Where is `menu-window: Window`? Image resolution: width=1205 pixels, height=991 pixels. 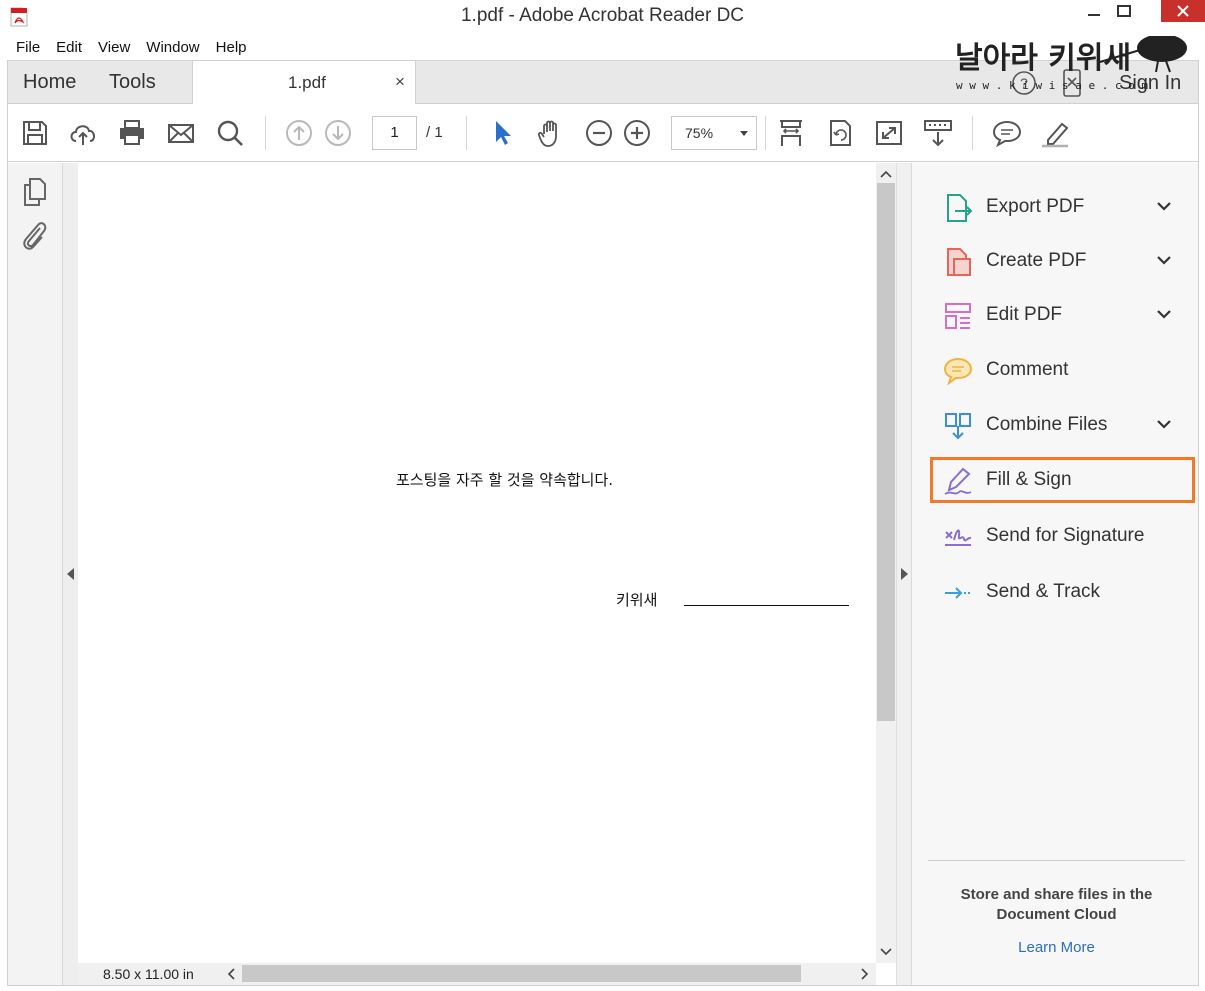
menu-window: Window is located at coordinates (172, 48).